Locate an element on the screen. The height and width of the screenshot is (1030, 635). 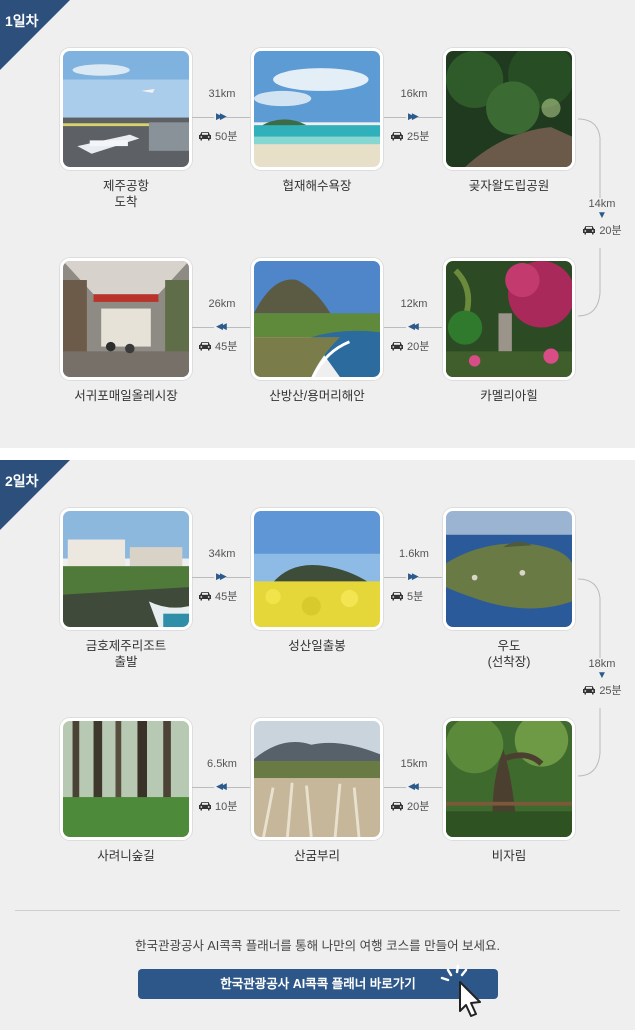
leg-connector: 26km ◀◀ 45분 is located at coordinates (222, 328).